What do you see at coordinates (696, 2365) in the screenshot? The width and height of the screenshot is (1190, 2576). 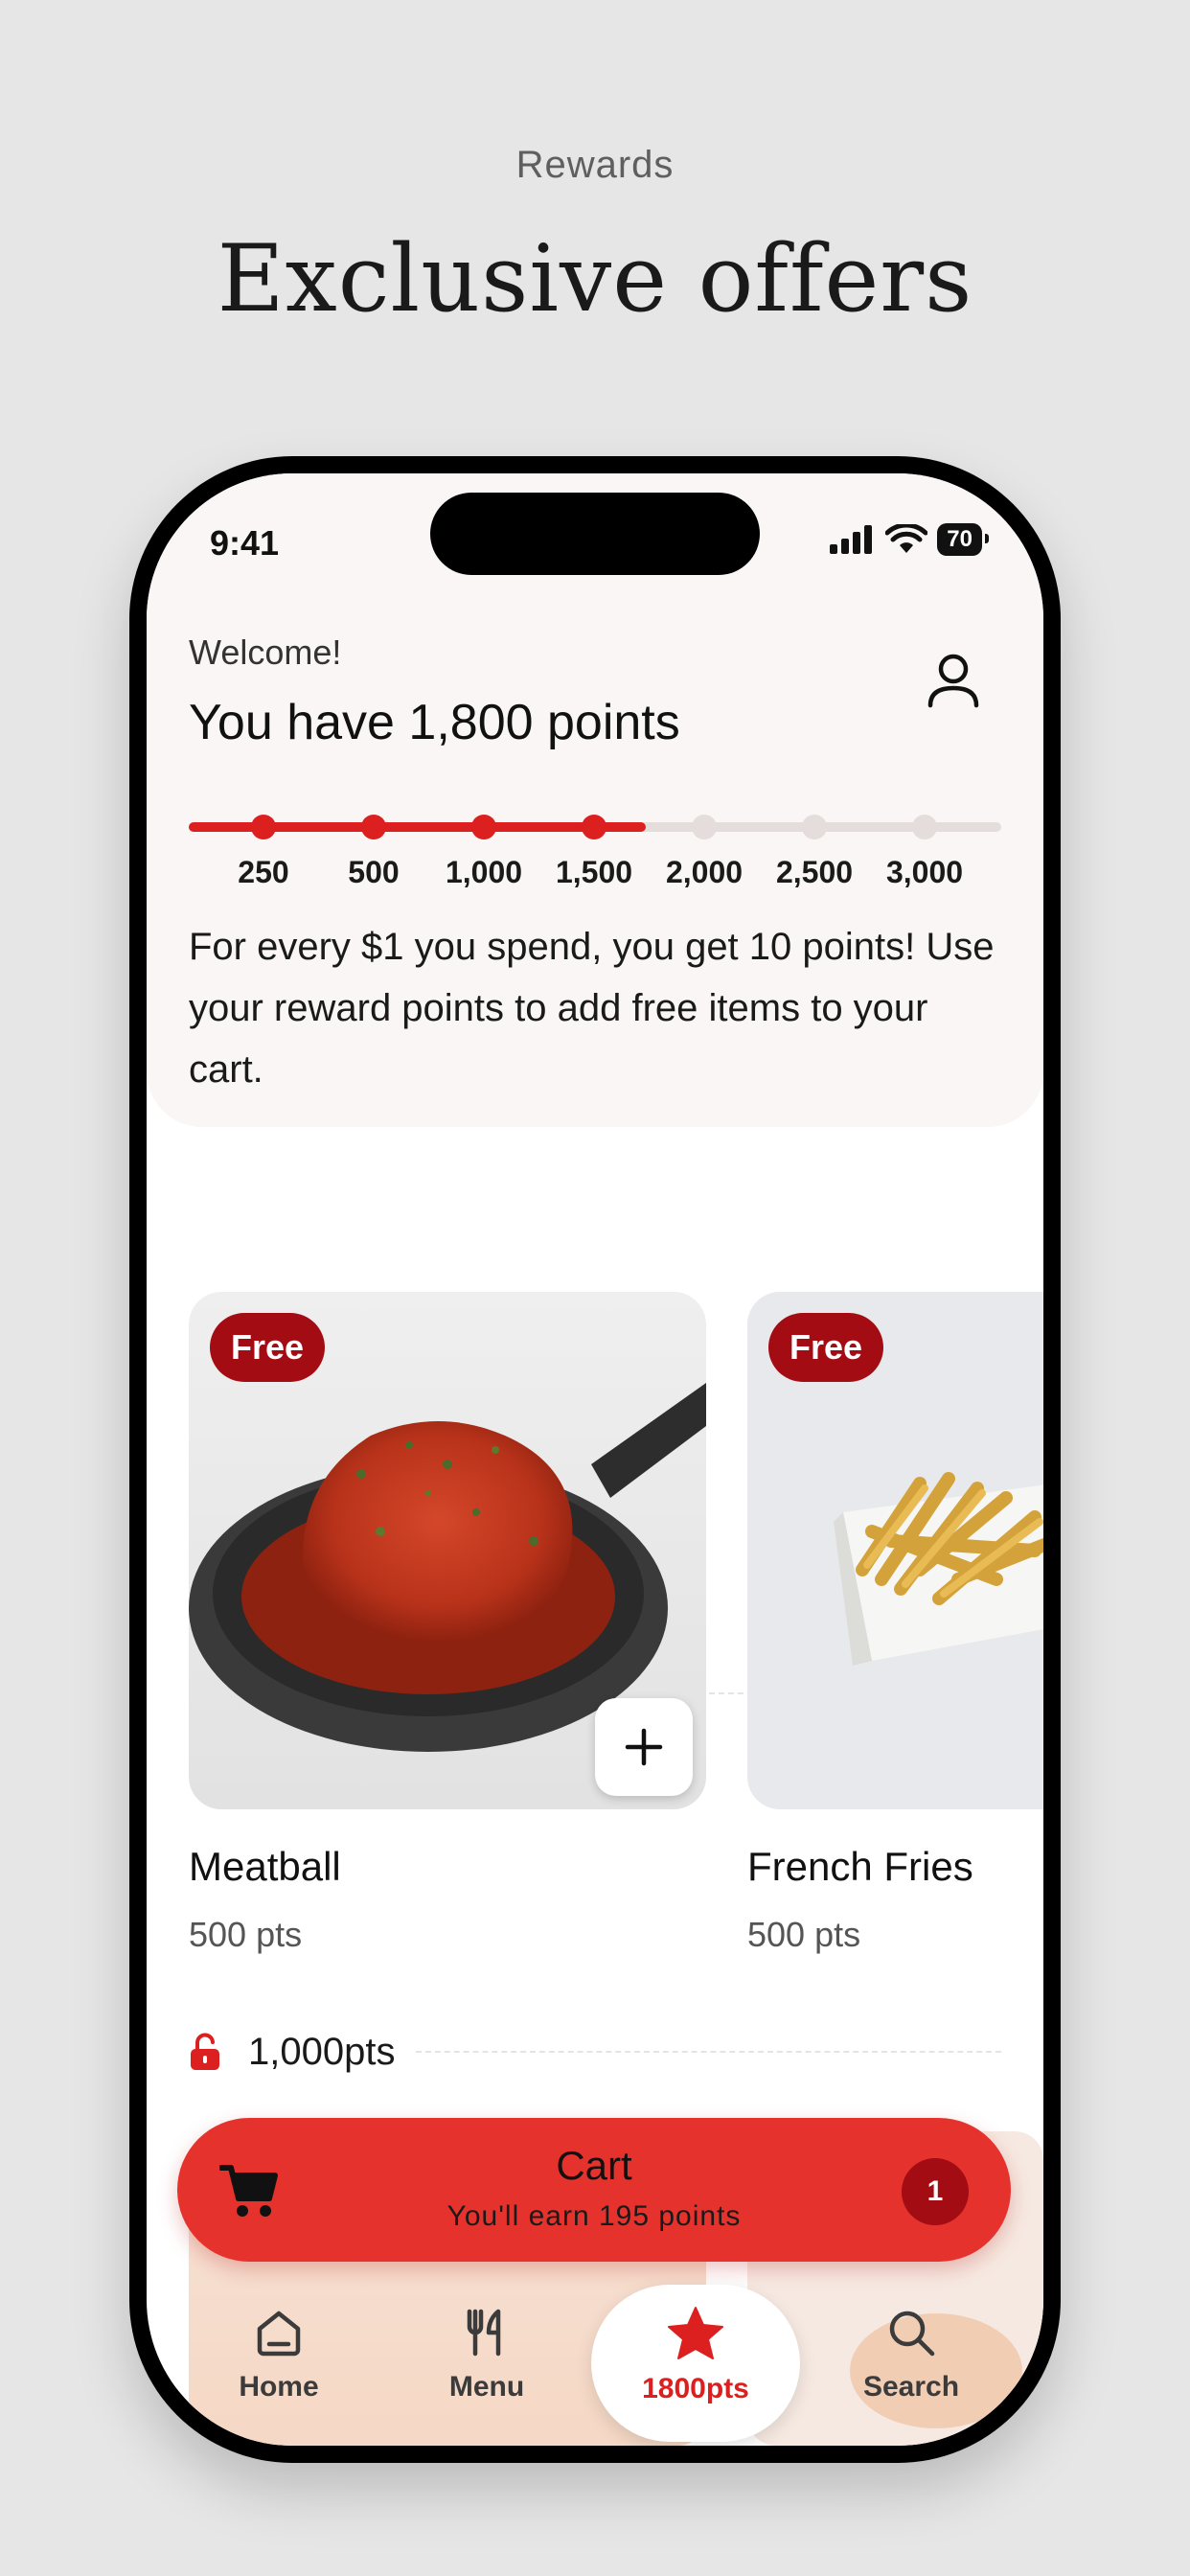 I see `tab-rewards: 1800pts` at bounding box center [696, 2365].